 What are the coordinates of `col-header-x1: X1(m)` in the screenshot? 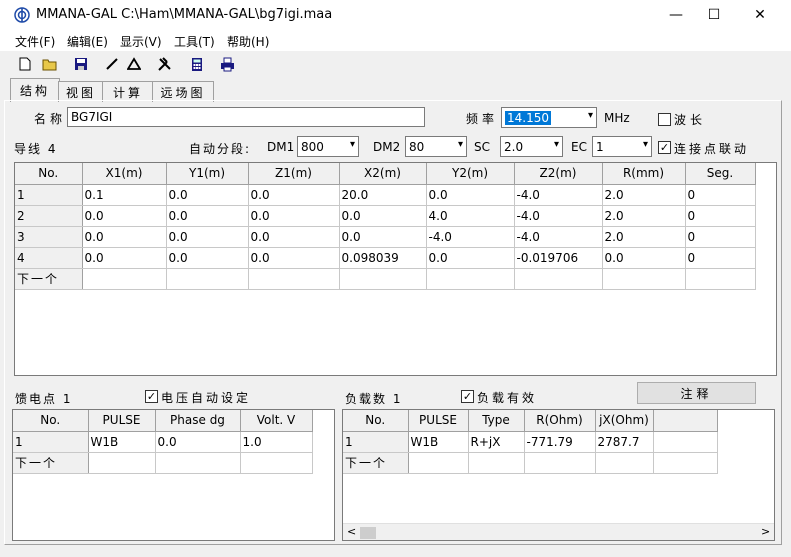 It's located at (124, 174).